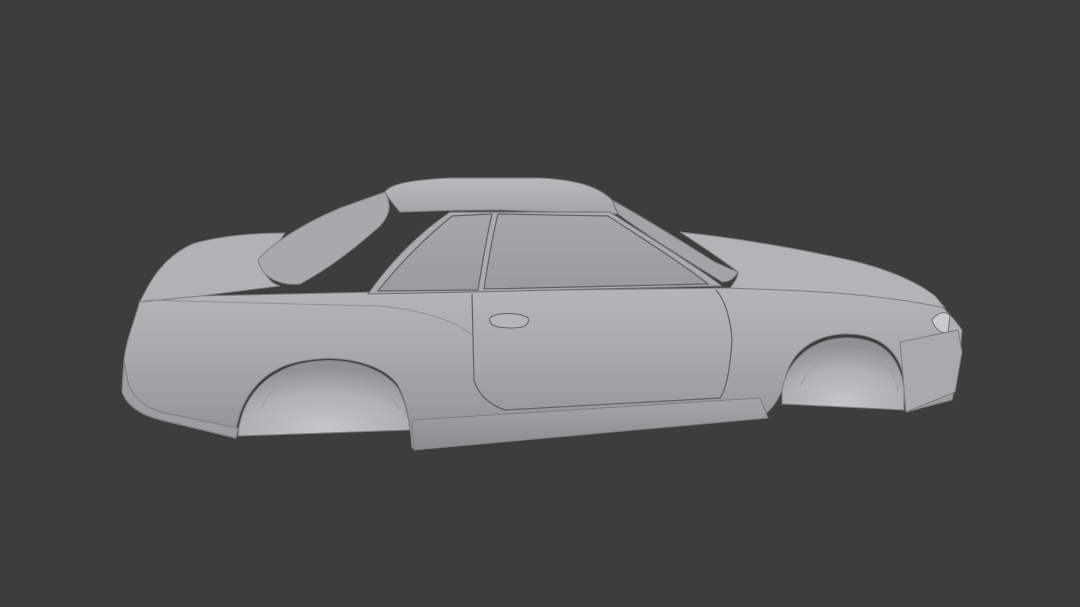 This screenshot has height=607, width=1080. I want to click on door-handle, so click(509, 321).